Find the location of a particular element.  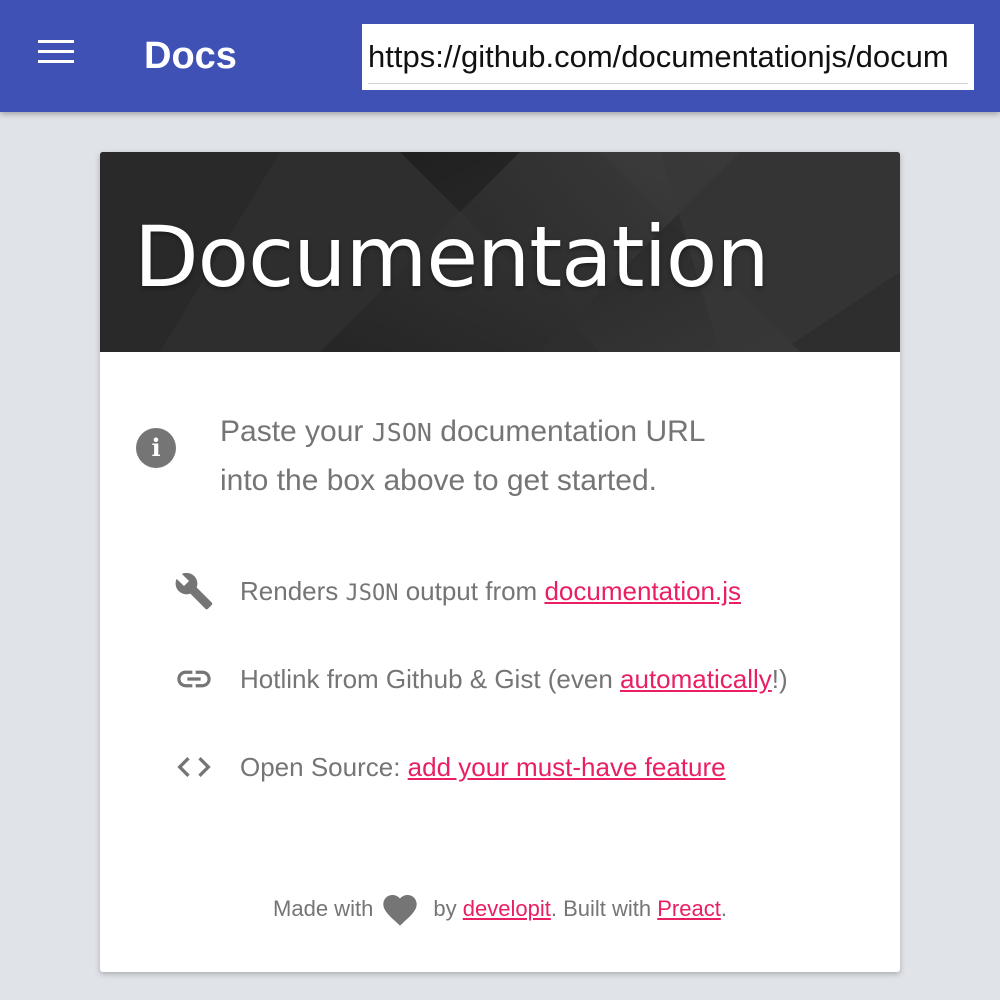

menu-icon is located at coordinates (56, 53).